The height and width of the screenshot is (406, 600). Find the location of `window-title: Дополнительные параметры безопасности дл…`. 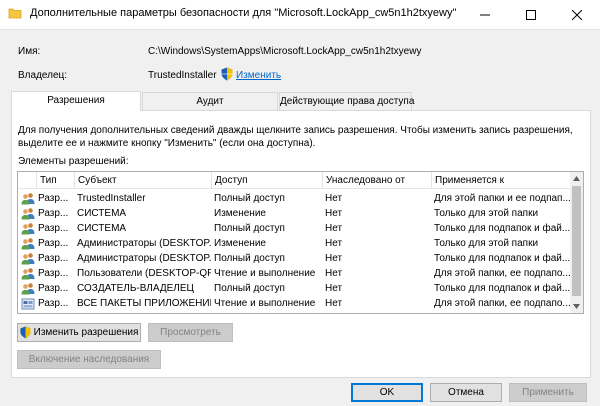

window-title: Дополнительные параметры безопасности дл… is located at coordinates (243, 13).